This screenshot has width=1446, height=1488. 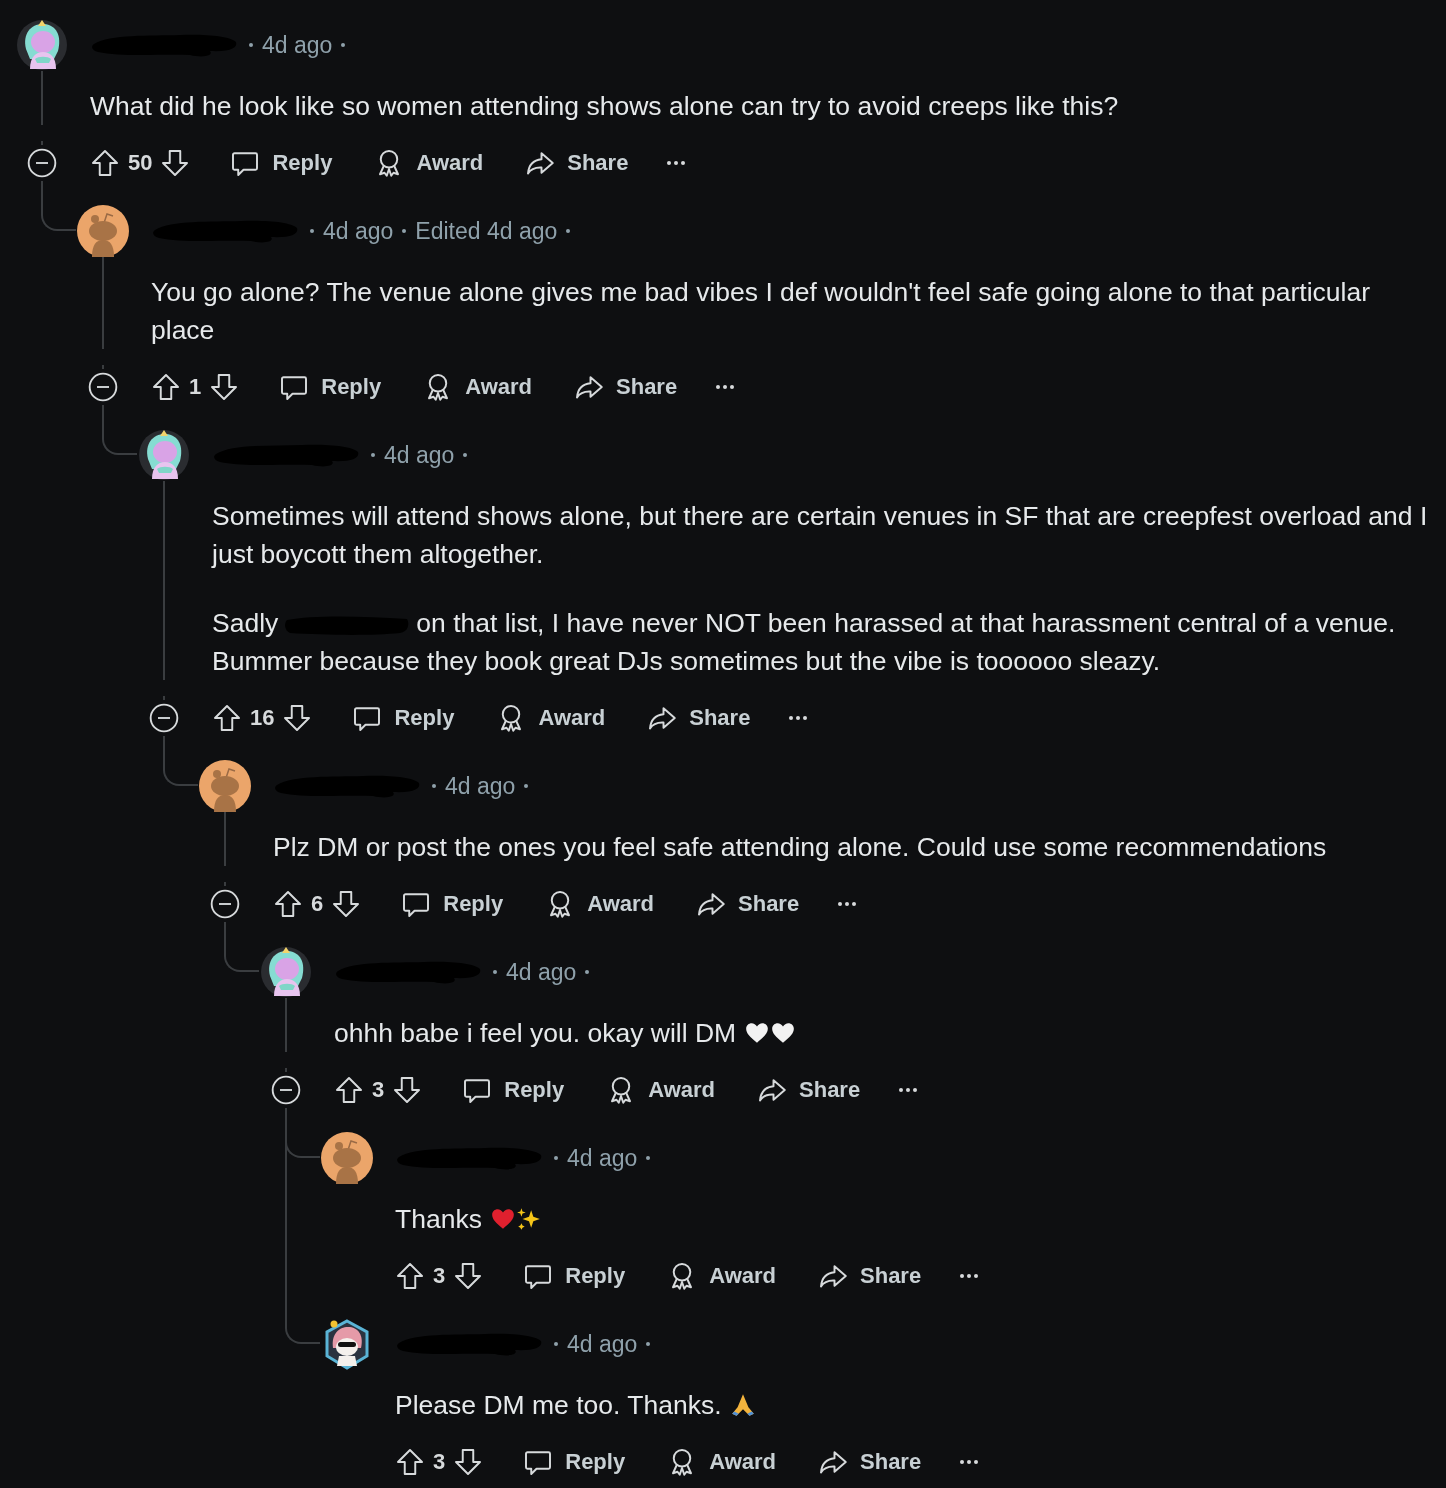 I want to click on comment-text: Please DM me too. Thanks., so click(x=912, y=1405).